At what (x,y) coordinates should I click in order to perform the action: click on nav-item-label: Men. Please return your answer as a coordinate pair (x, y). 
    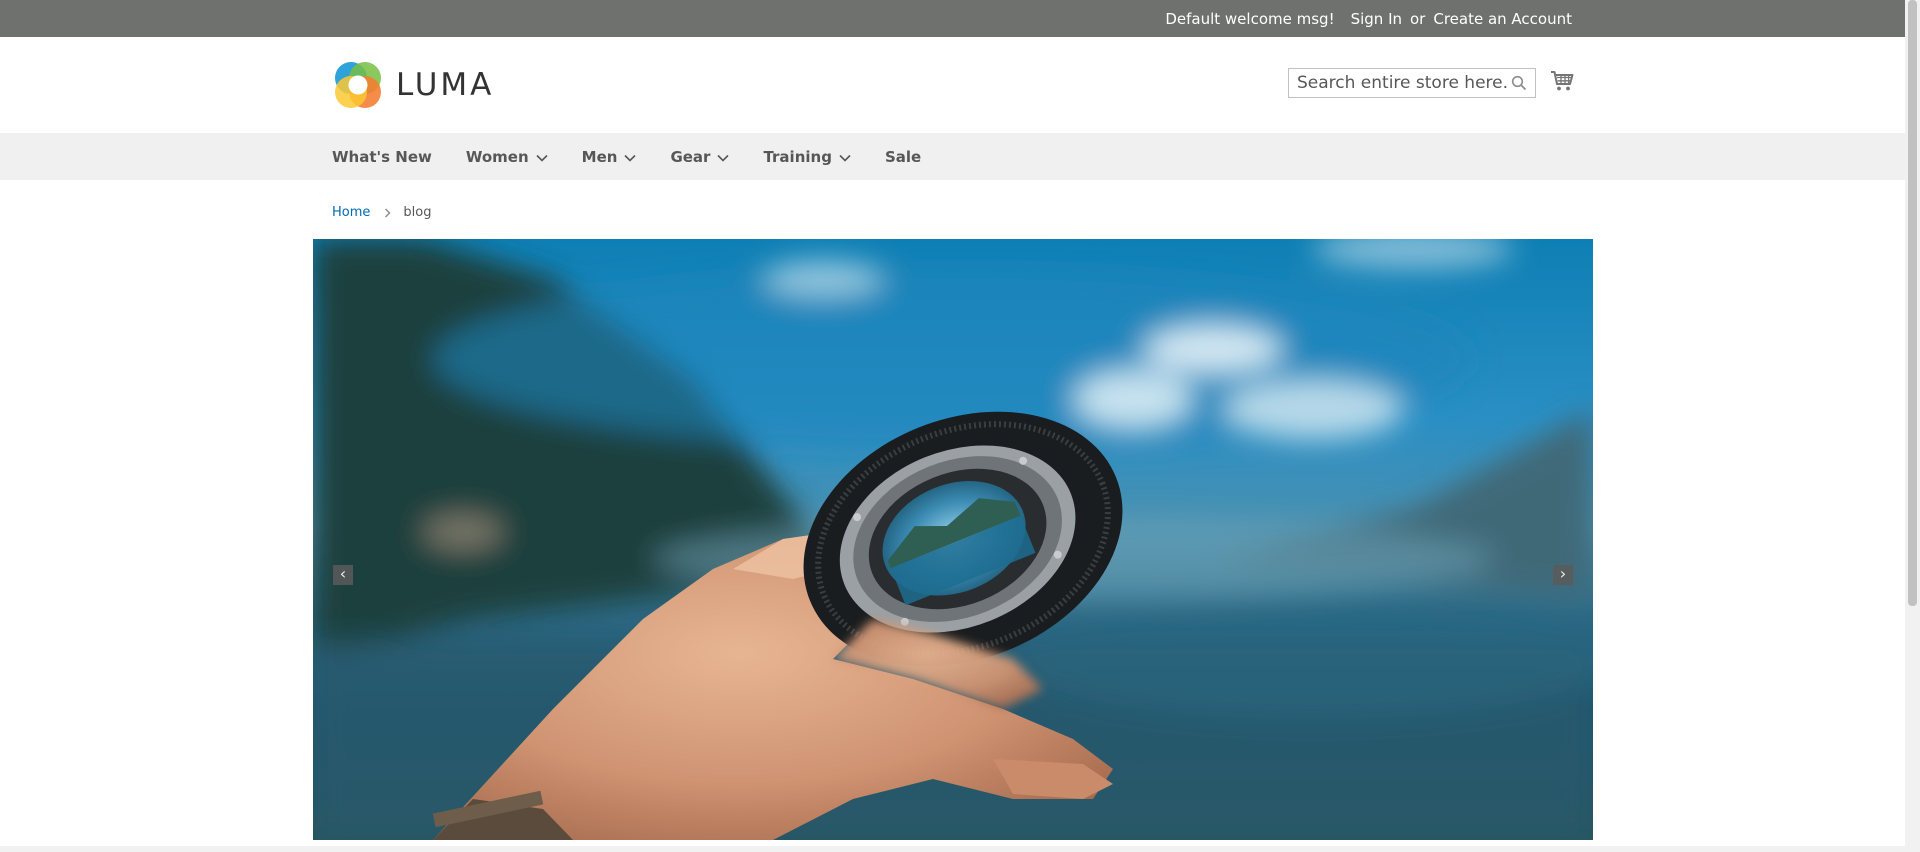
    Looking at the image, I should click on (599, 156).